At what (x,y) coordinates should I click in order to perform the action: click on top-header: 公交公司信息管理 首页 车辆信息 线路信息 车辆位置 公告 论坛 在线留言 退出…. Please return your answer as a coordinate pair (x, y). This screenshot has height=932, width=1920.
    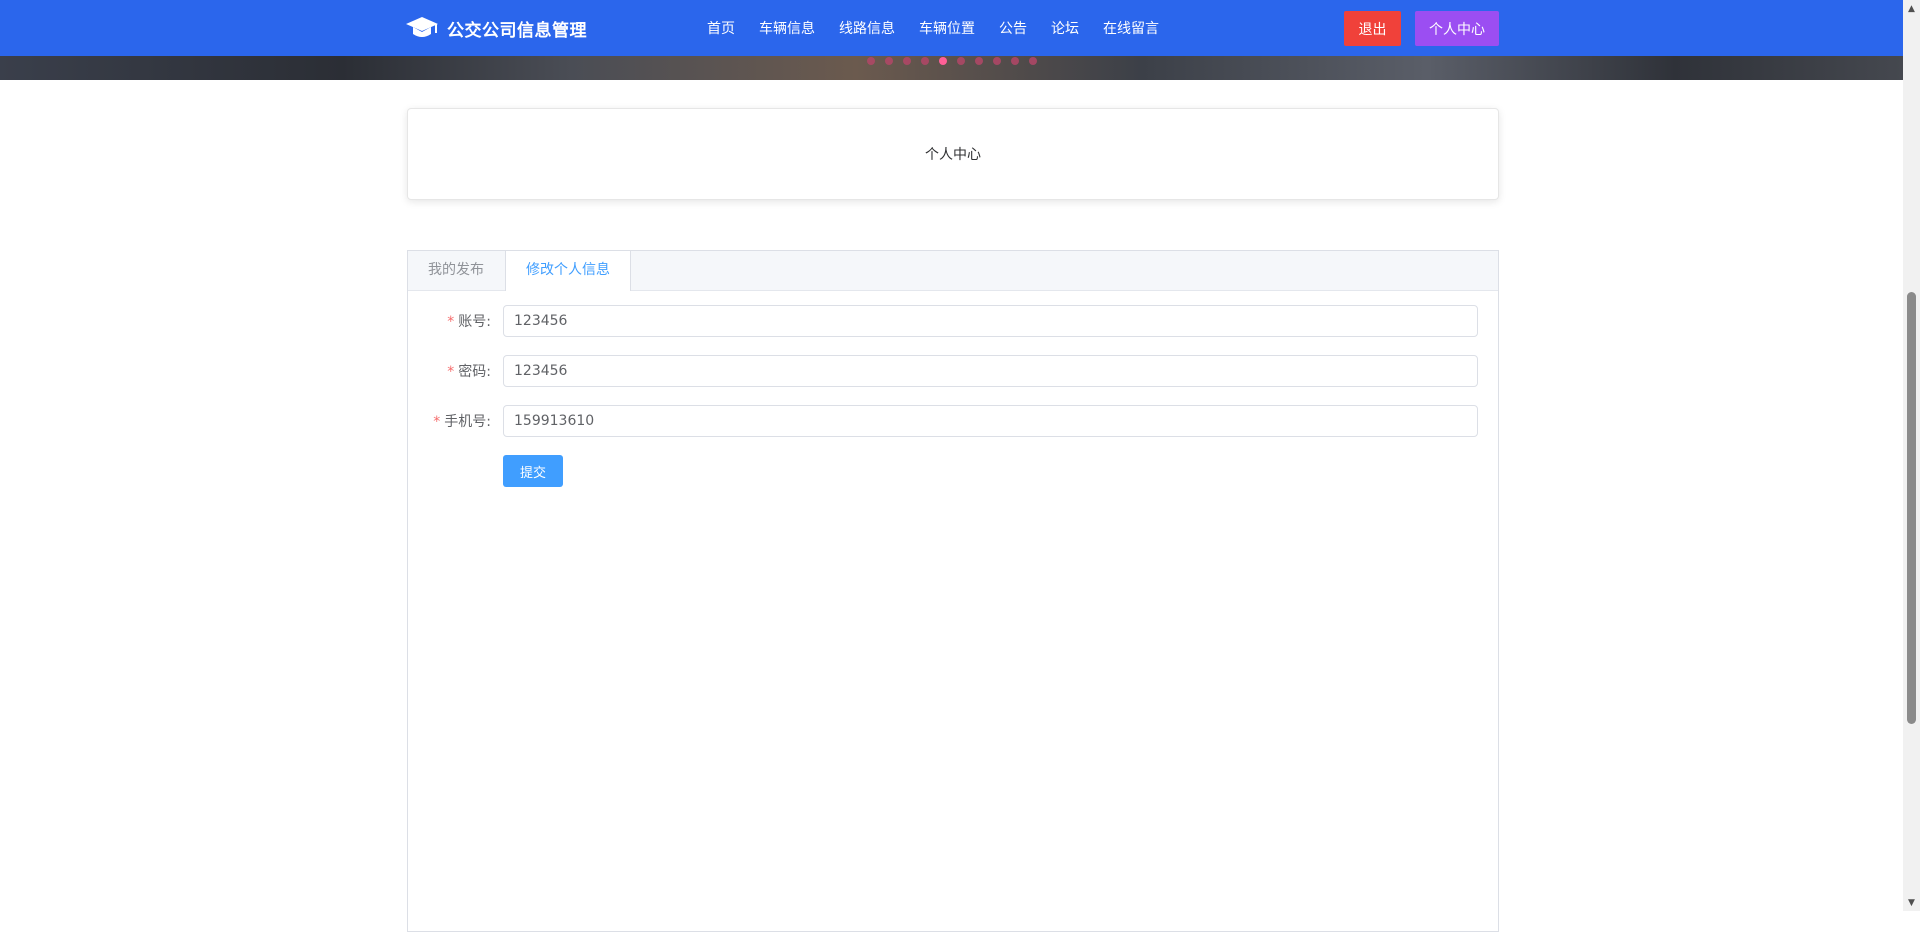
    Looking at the image, I should click on (951, 28).